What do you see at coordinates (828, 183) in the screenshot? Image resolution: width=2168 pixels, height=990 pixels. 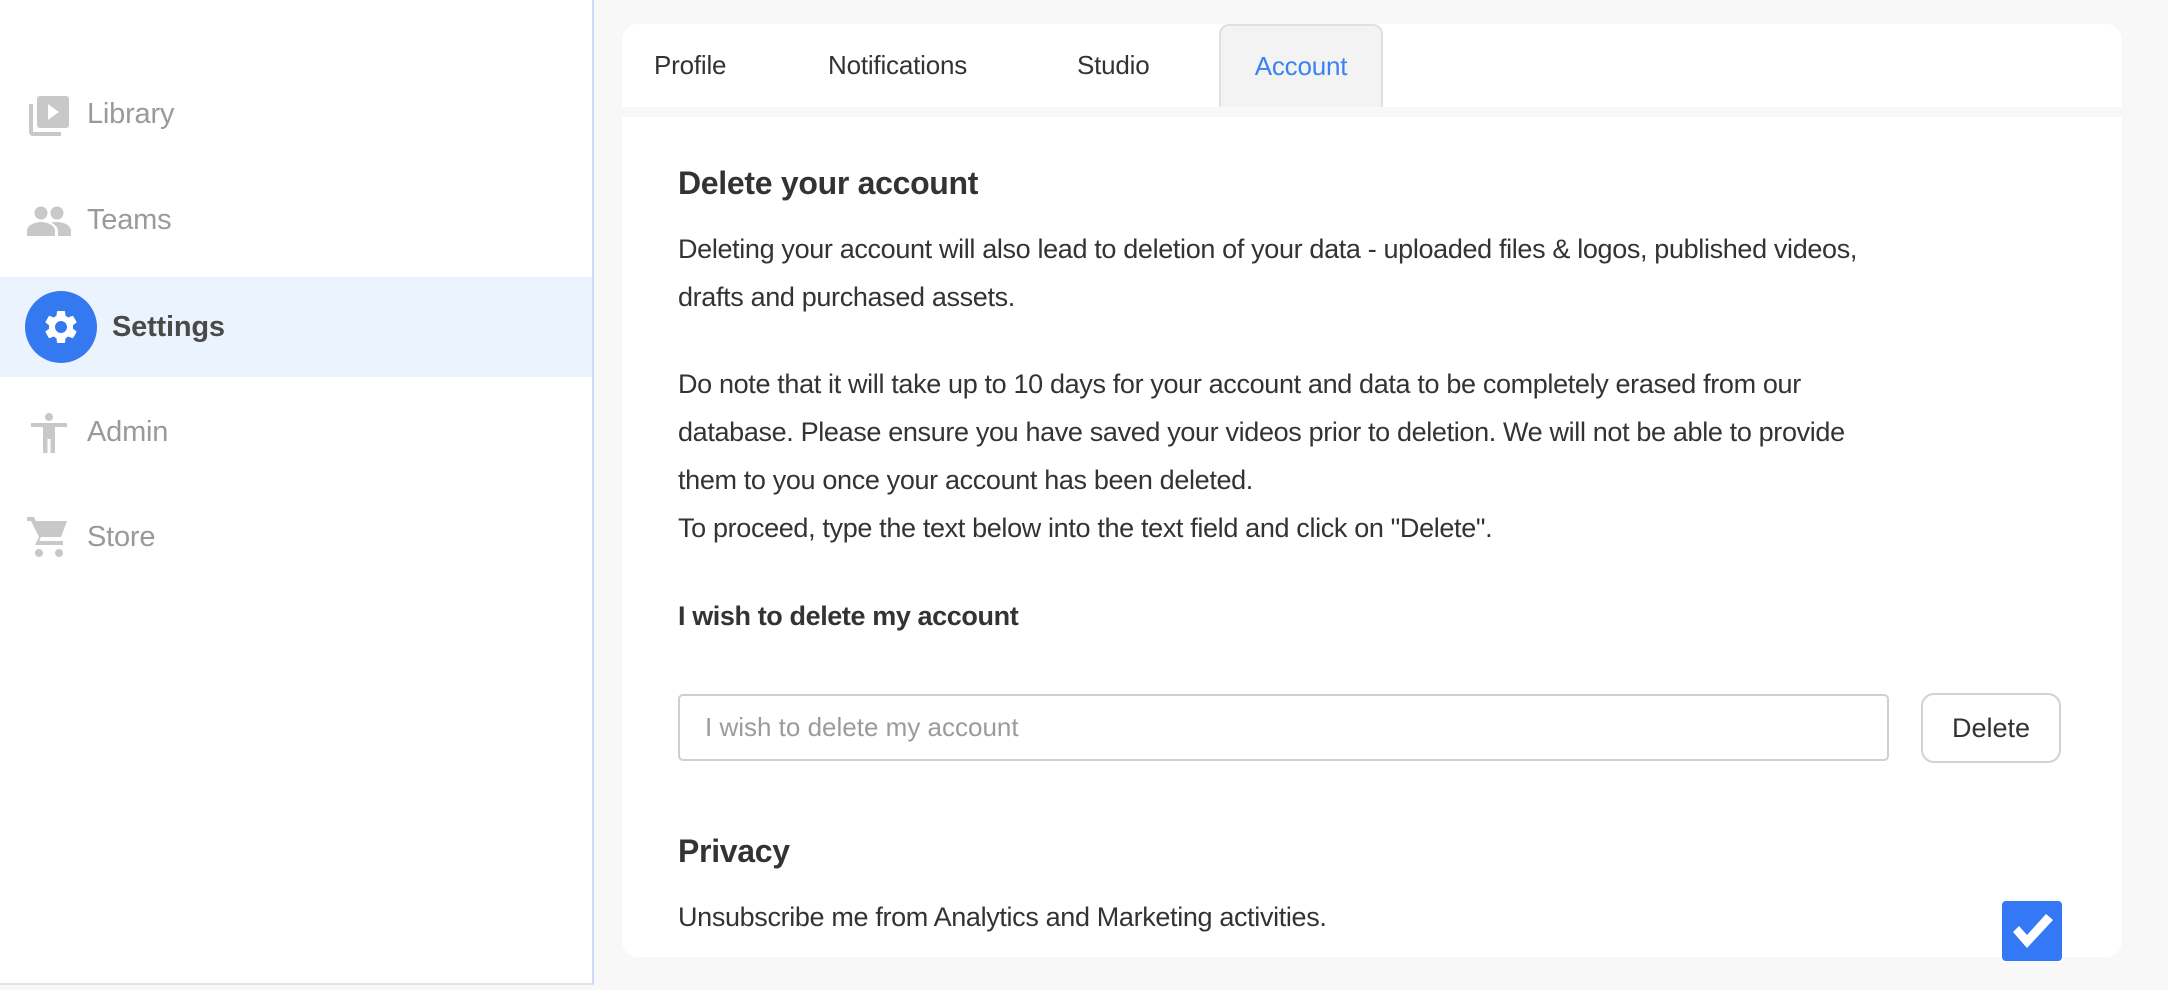 I see `delete-account-heading: Delete your account` at bounding box center [828, 183].